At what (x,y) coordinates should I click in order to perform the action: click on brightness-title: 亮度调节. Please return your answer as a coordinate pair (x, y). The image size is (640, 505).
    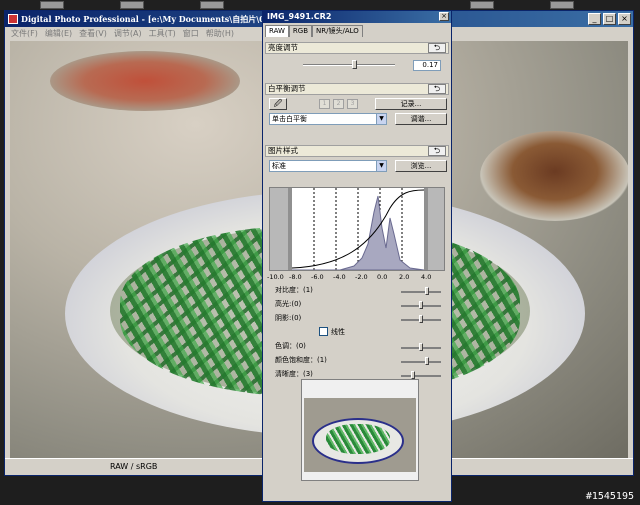
    Looking at the image, I should click on (283, 47).